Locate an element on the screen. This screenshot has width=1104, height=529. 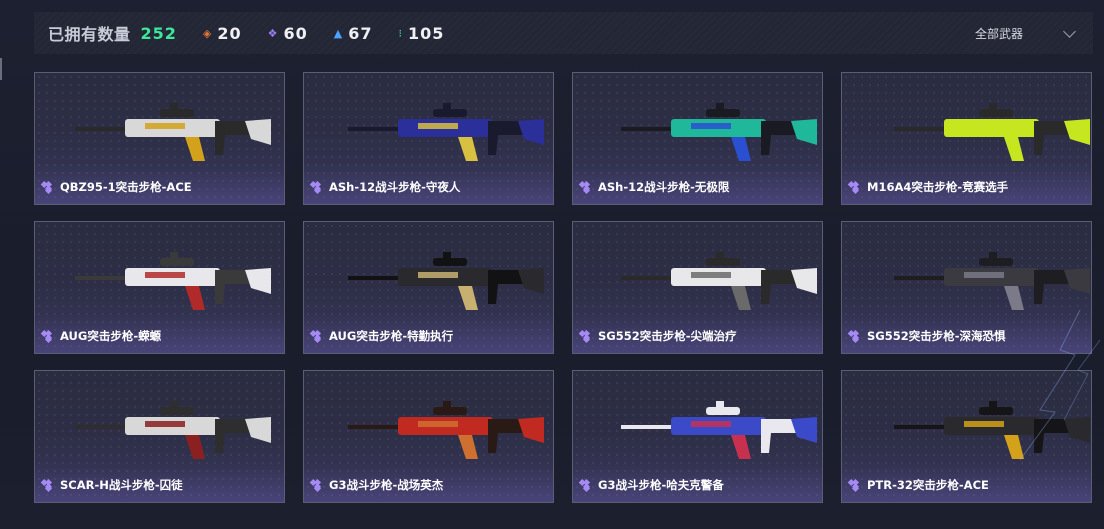
weapon-card-label: G3战斗步枪-哈夫克警备 is located at coordinates (652, 485).